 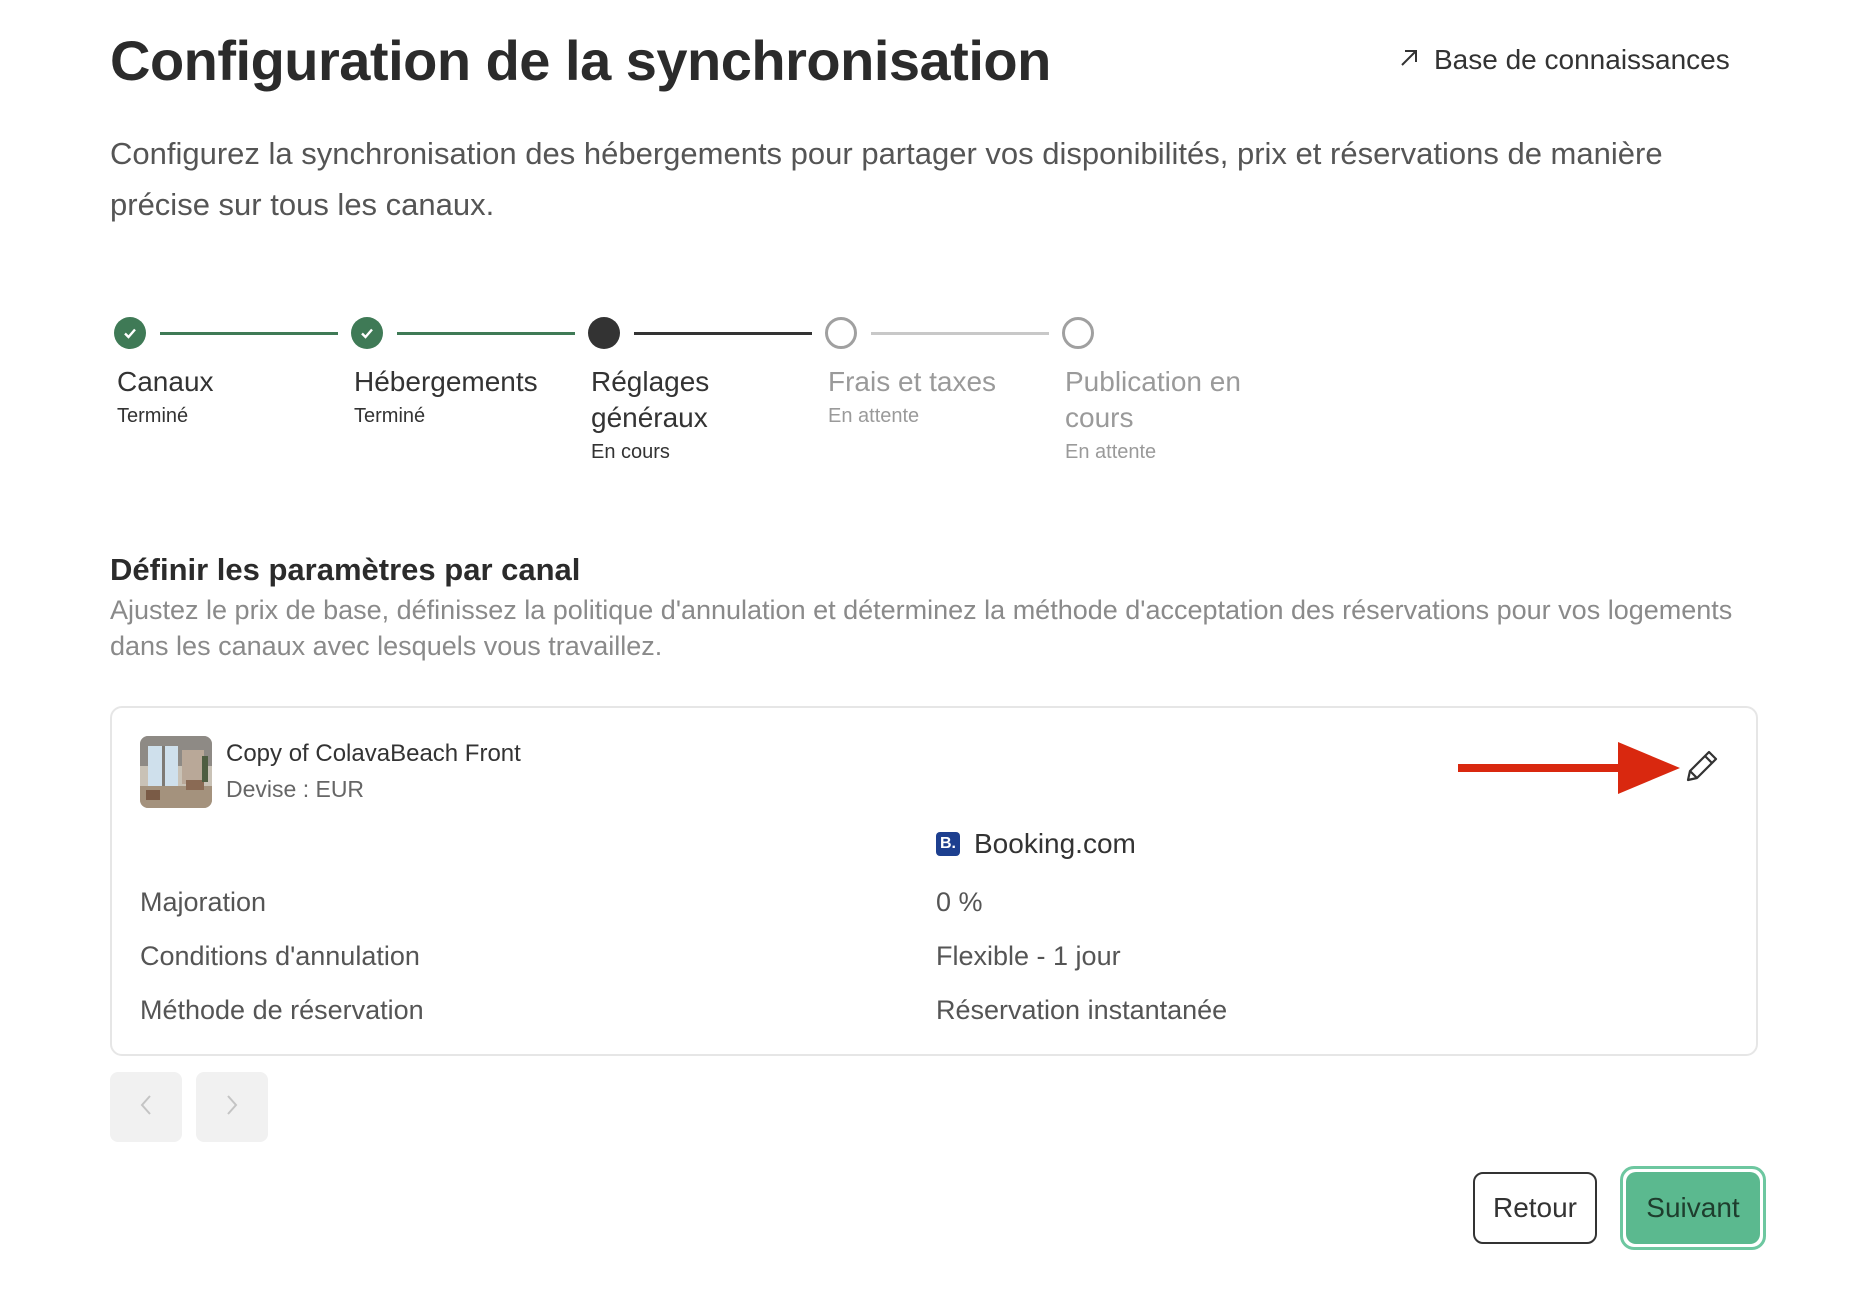 What do you see at coordinates (1582, 59) in the screenshot?
I see `knowledge-base-label: Base de connaissances` at bounding box center [1582, 59].